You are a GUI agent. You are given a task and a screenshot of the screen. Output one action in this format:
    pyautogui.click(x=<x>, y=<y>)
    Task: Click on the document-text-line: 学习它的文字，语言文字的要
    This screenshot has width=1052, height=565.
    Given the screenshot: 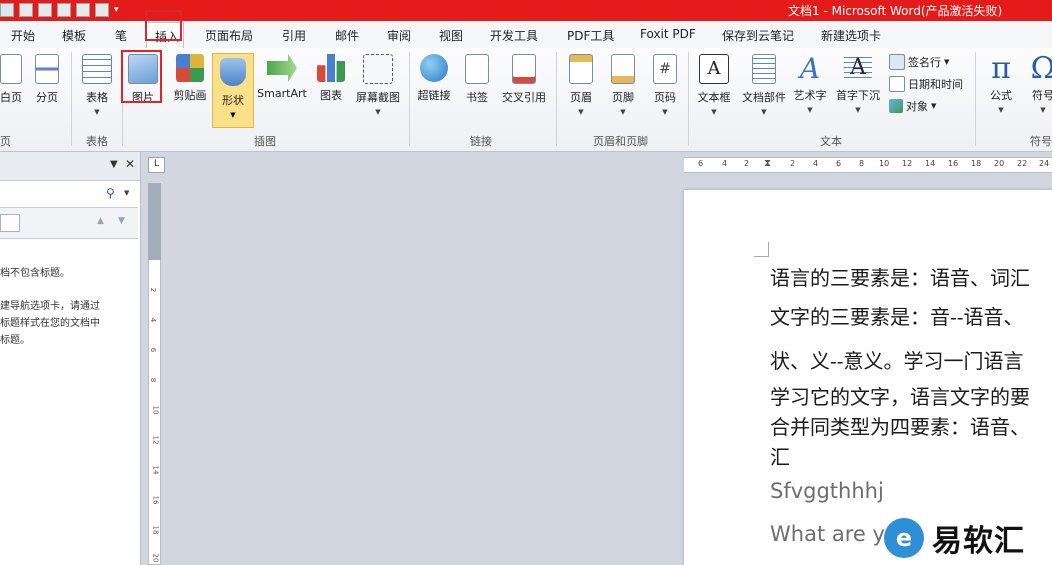 What is the action you would take?
    pyautogui.click(x=900, y=395)
    